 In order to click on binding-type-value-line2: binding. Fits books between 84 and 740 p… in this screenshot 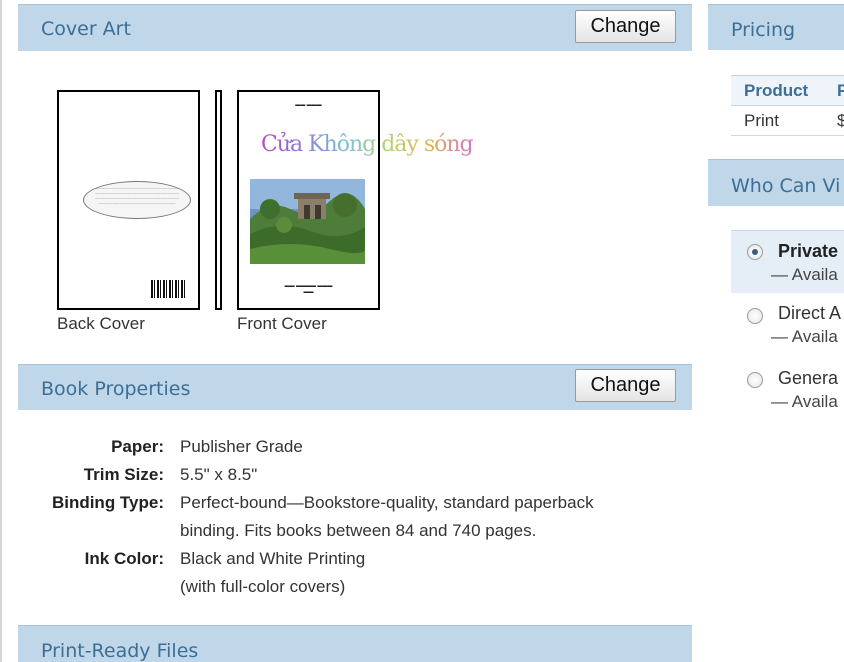, I will do `click(358, 530)`.